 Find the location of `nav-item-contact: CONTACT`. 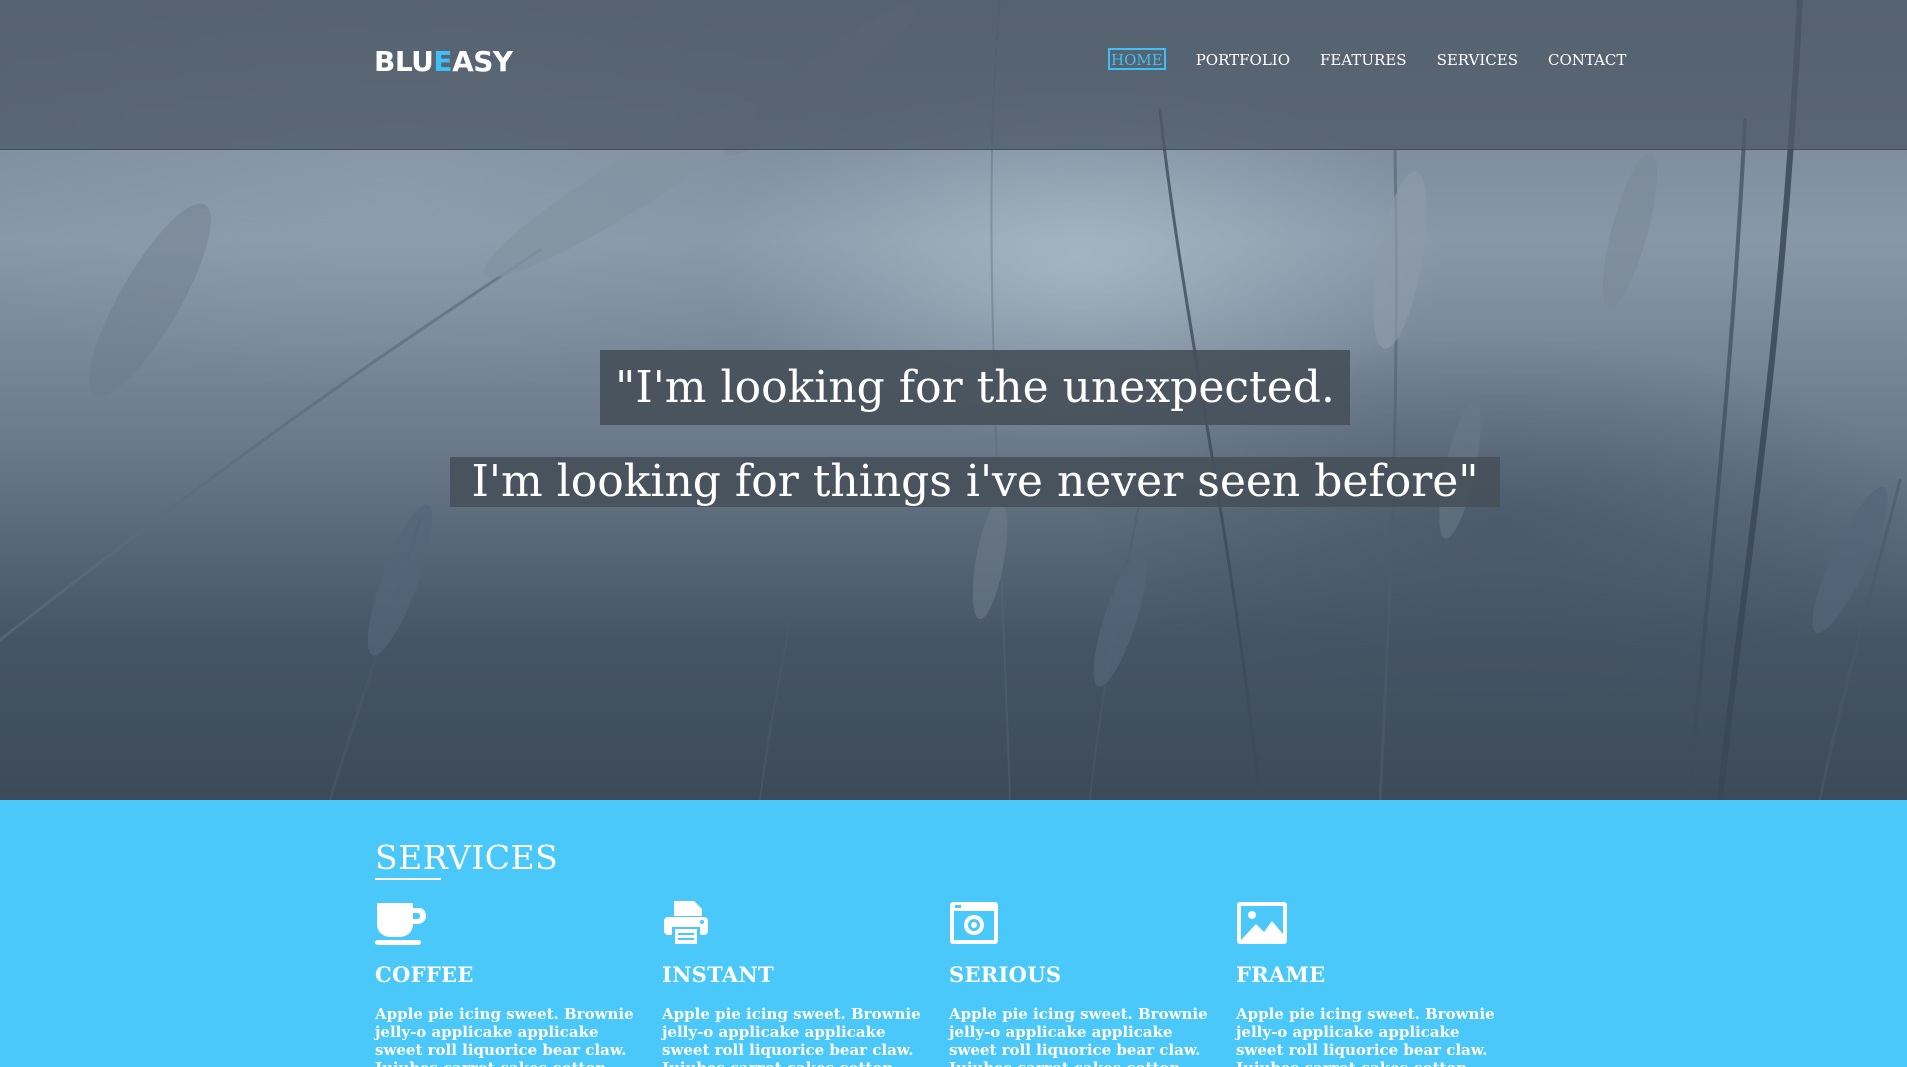

nav-item-contact: CONTACT is located at coordinates (1587, 59).